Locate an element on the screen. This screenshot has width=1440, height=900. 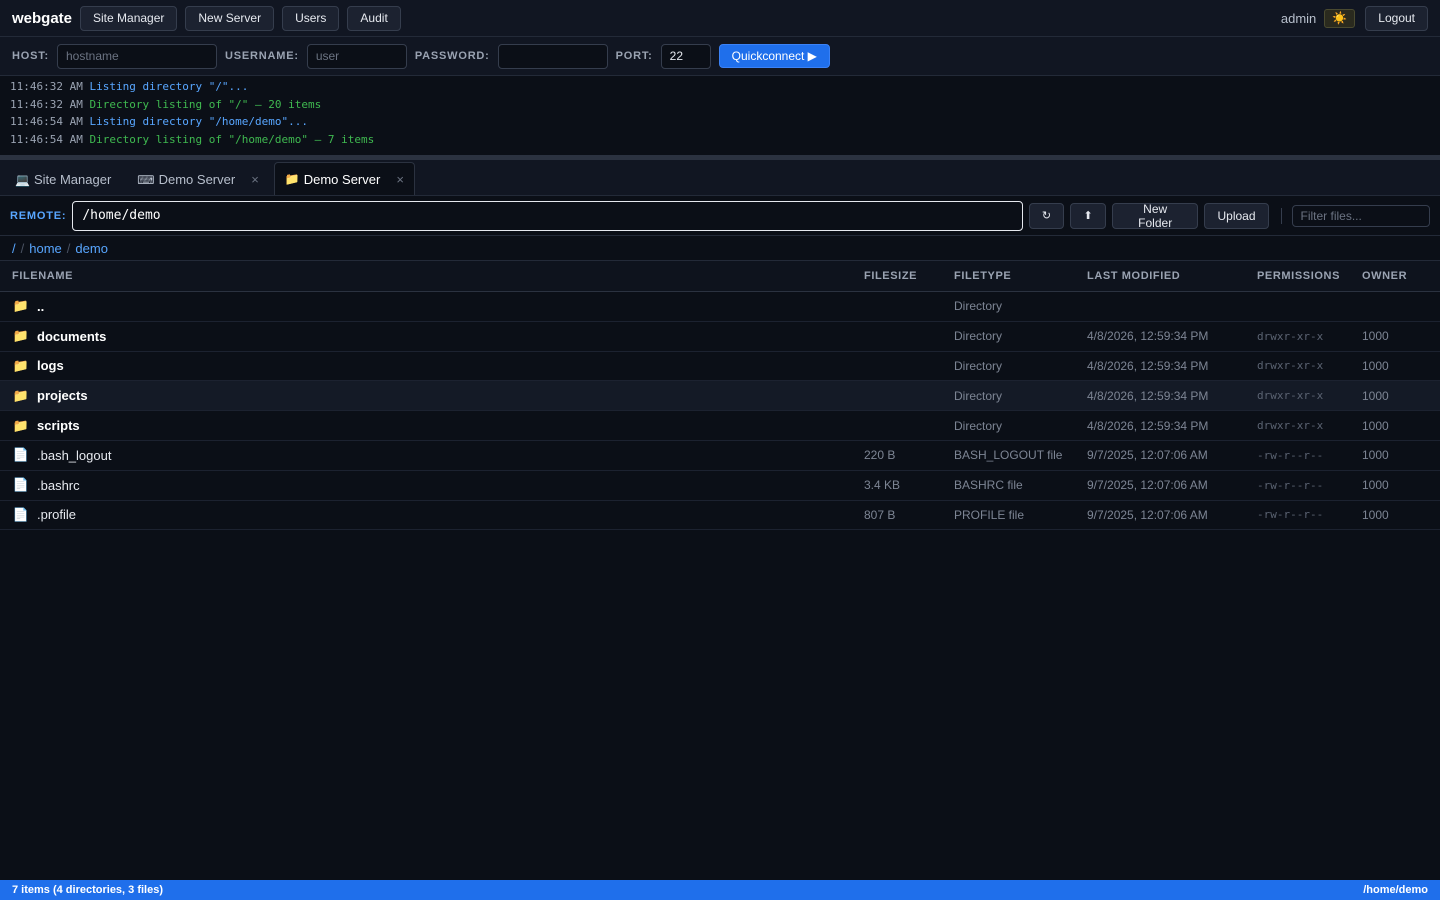
remote-path-input: /home/demo is located at coordinates (547, 215).